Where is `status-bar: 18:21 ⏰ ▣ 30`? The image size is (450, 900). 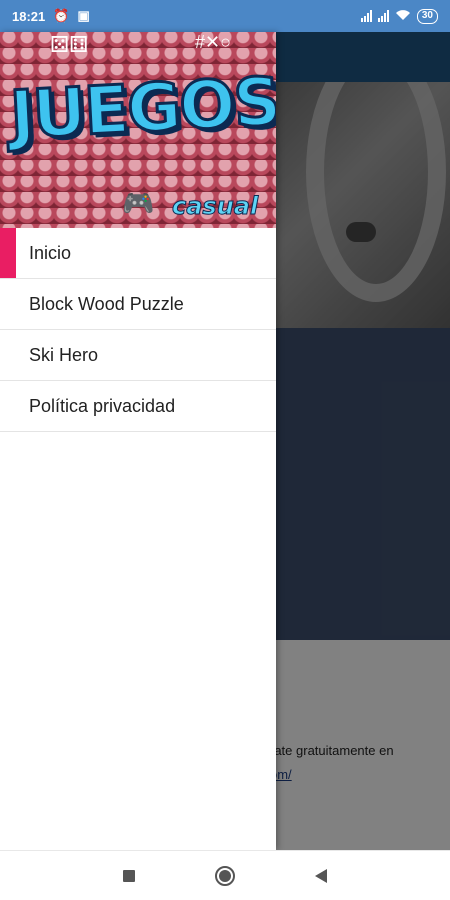 status-bar: 18:21 ⏰ ▣ 30 is located at coordinates (225, 16).